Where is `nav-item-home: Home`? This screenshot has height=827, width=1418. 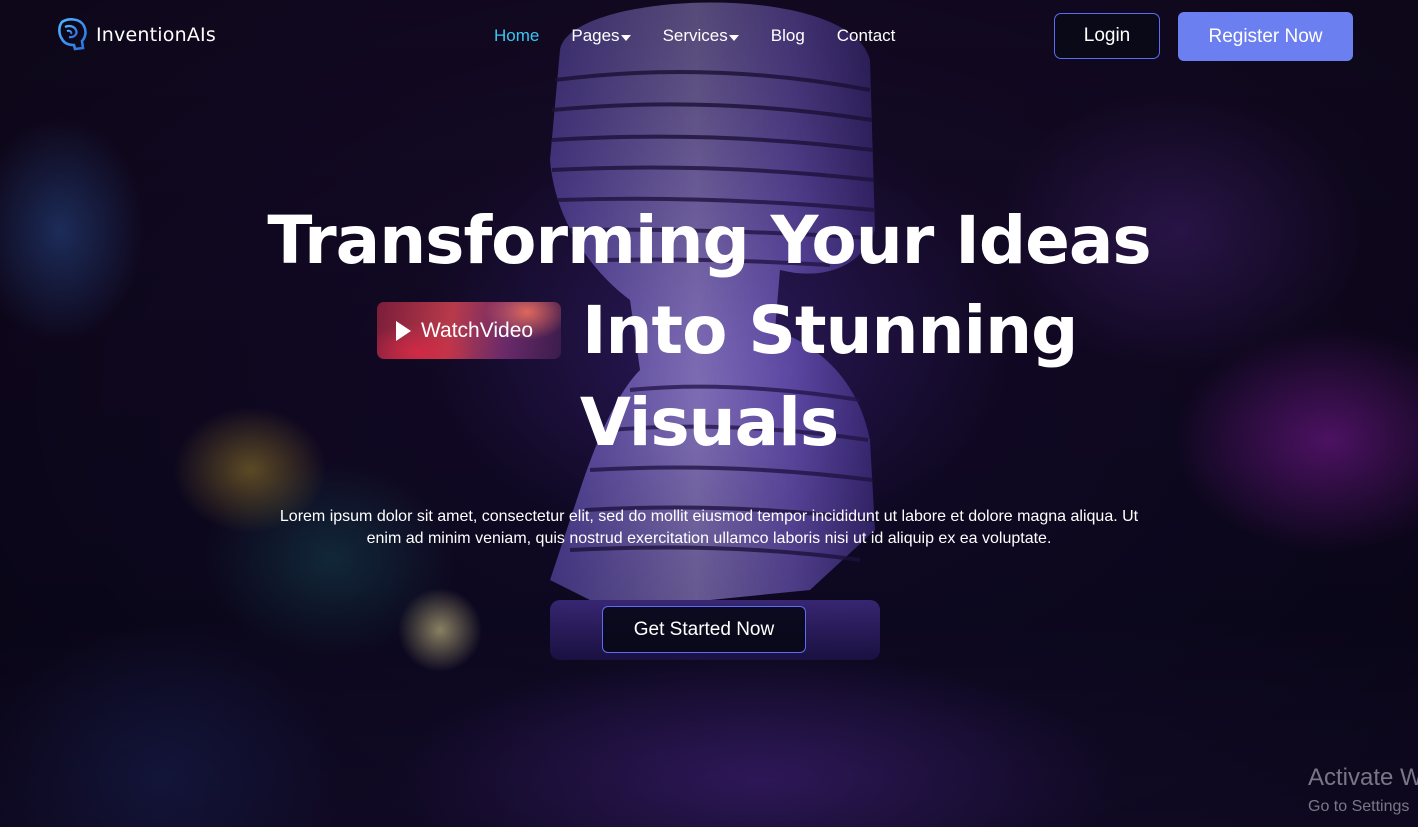 nav-item-home: Home is located at coordinates (516, 36).